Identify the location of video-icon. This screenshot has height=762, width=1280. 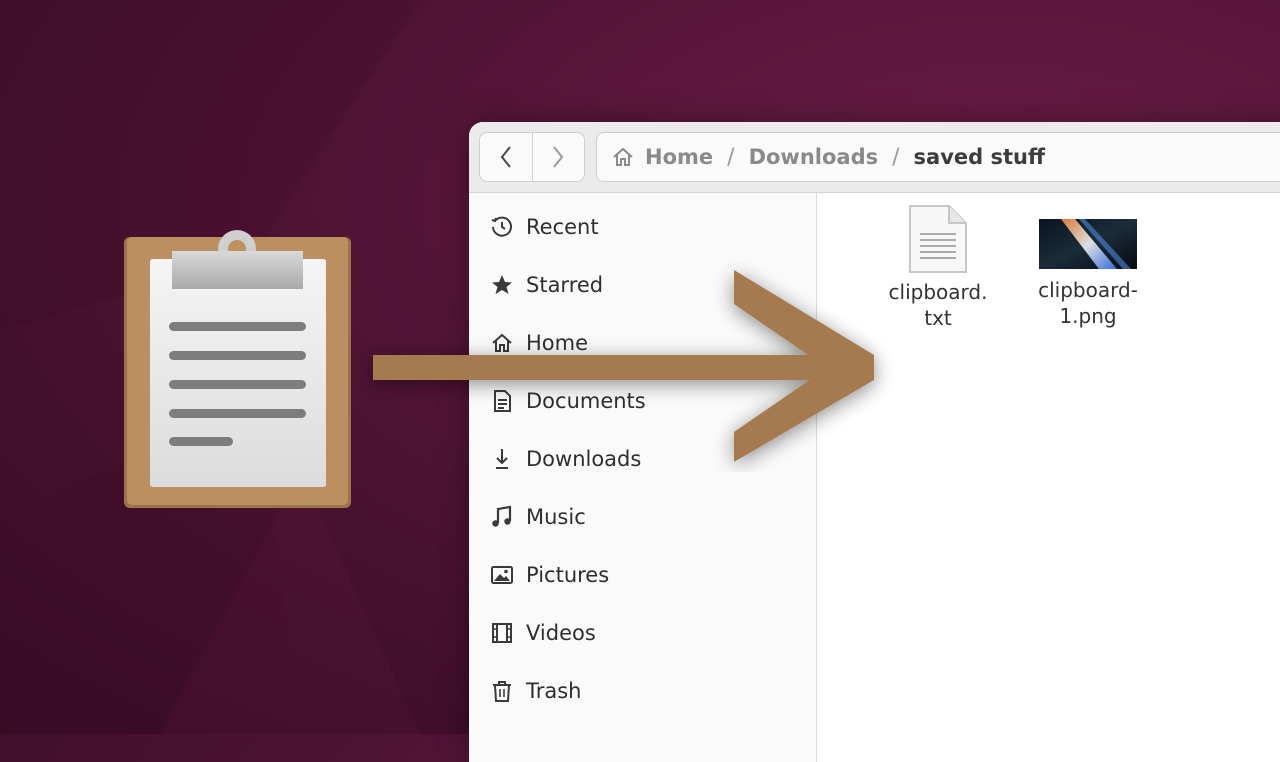
(502, 633).